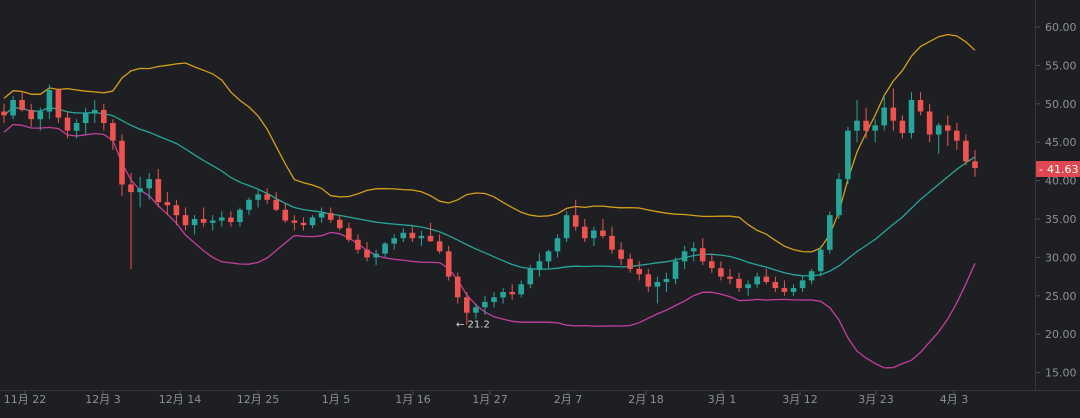  I want to click on y-tick-label: 25.00, so click(1061, 296).